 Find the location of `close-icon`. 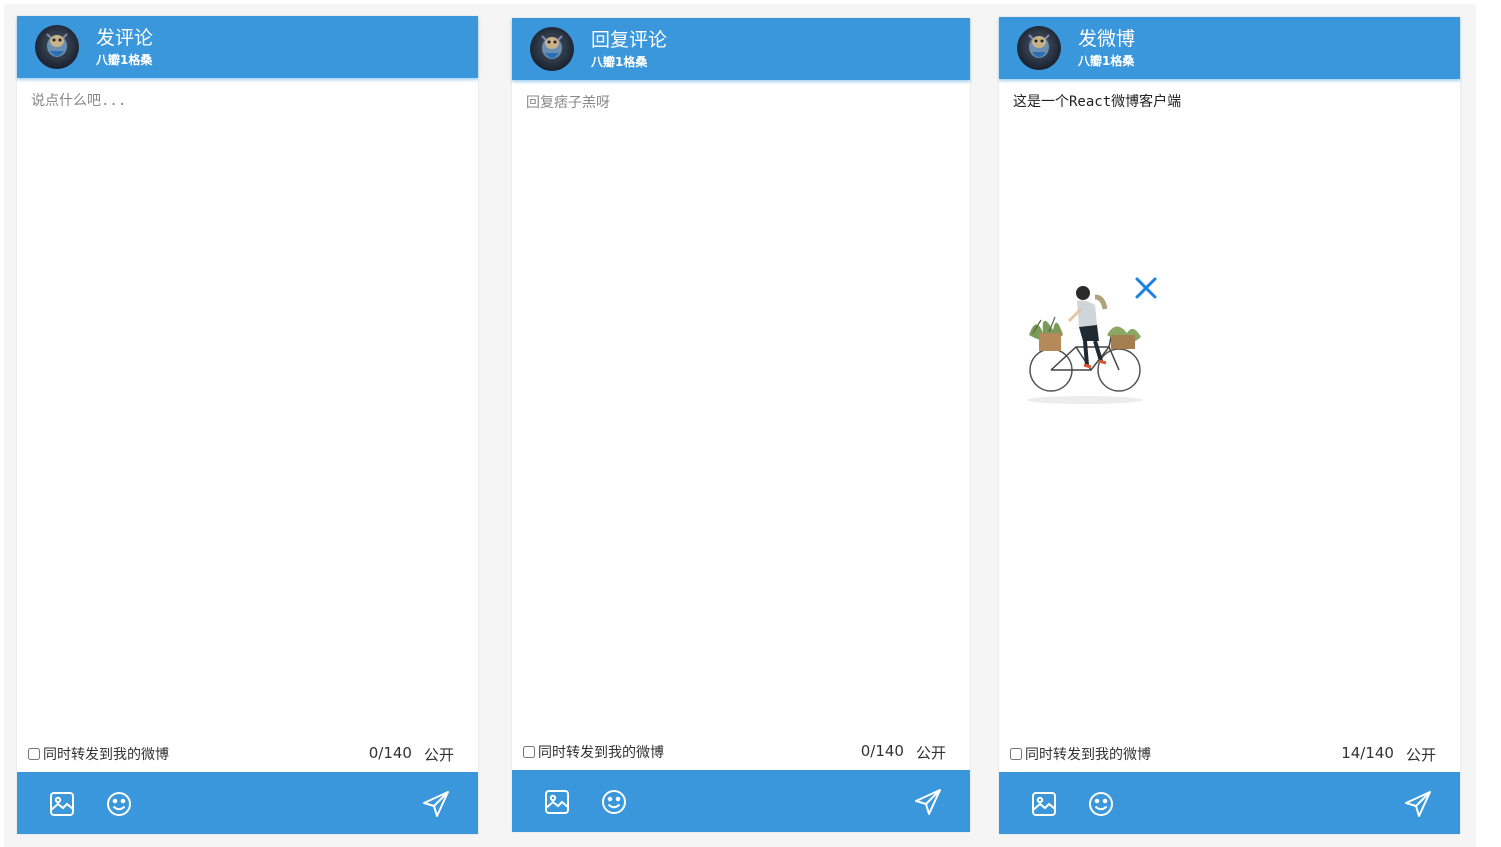

close-icon is located at coordinates (1146, 288).